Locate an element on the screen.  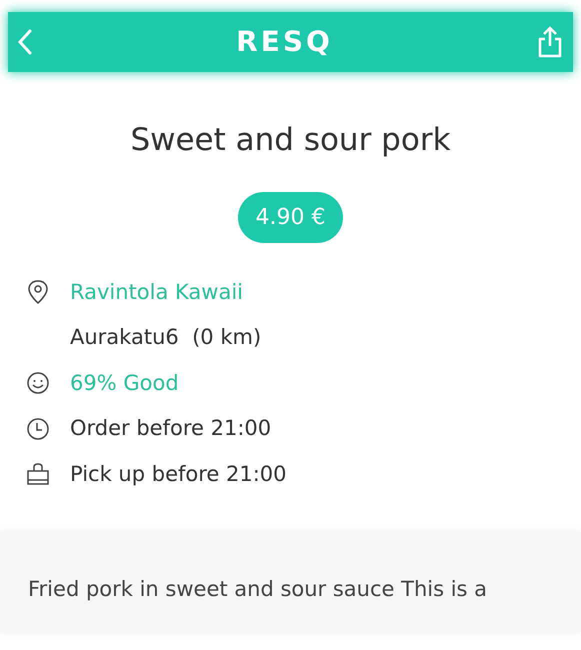
time-text: Pick up before 21:00 is located at coordinates (178, 474).